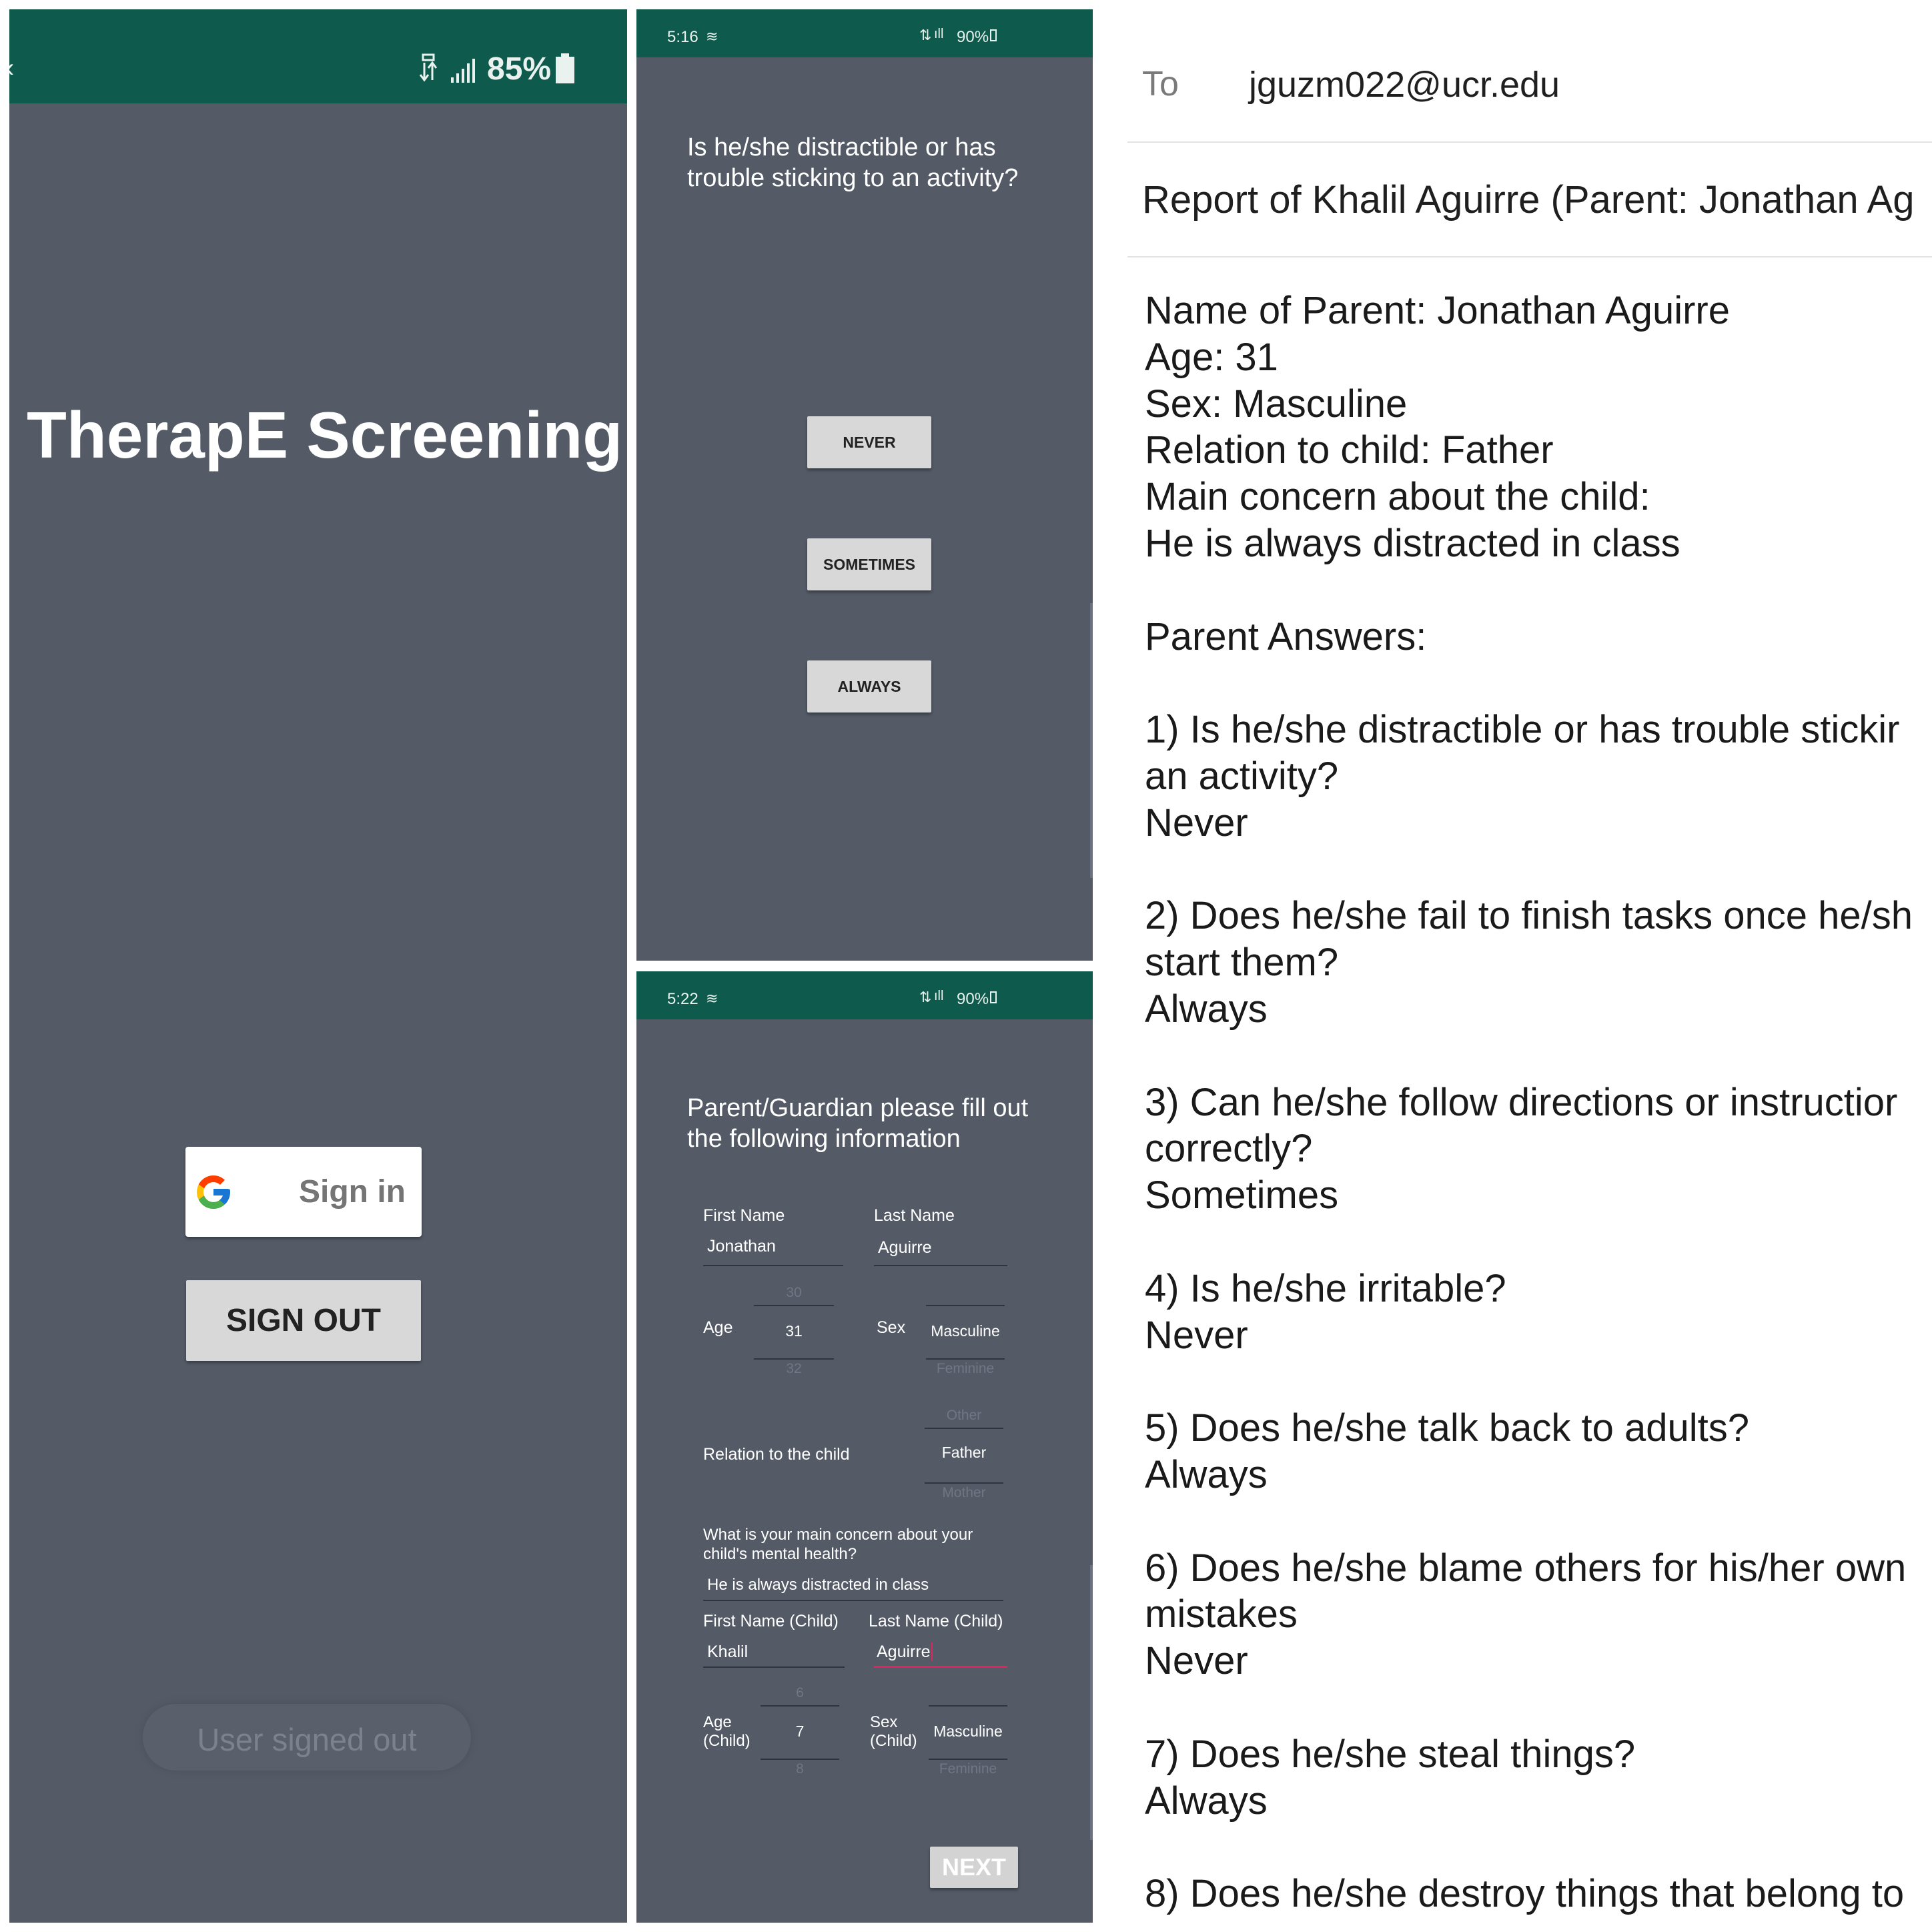 The image size is (1932, 1932). Describe the element at coordinates (682, 37) in the screenshot. I see `status-time: 5:16` at that location.